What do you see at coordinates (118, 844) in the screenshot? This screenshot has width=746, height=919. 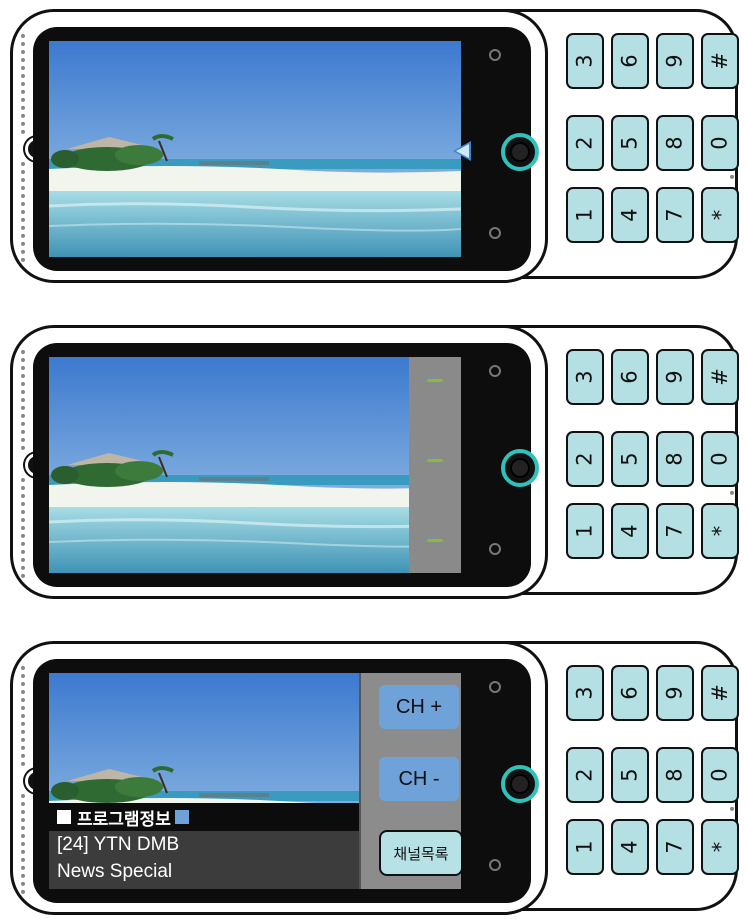 I see `channel-name: [24] YTN DMB` at bounding box center [118, 844].